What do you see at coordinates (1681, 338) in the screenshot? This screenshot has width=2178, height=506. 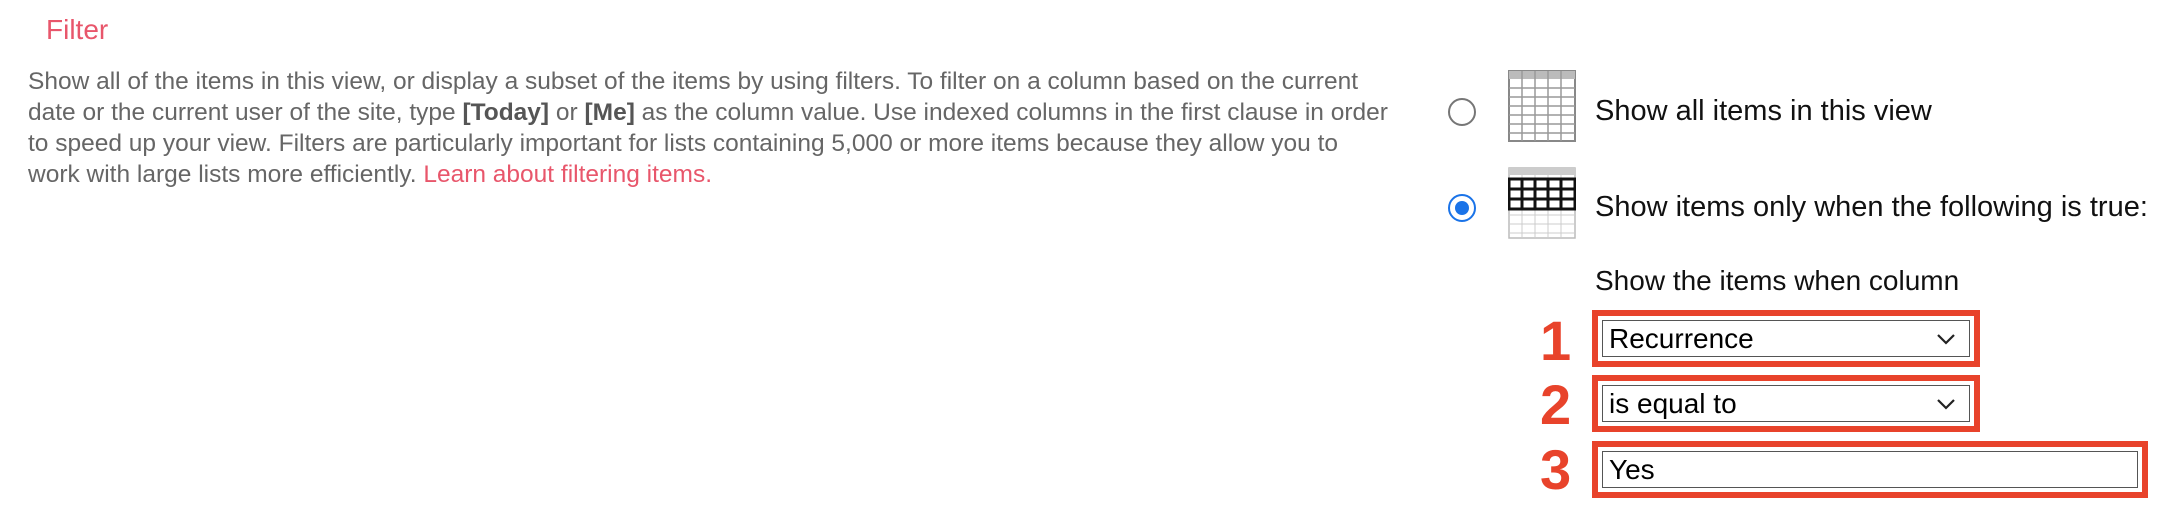 I see `column-select-value: Recurrence` at bounding box center [1681, 338].